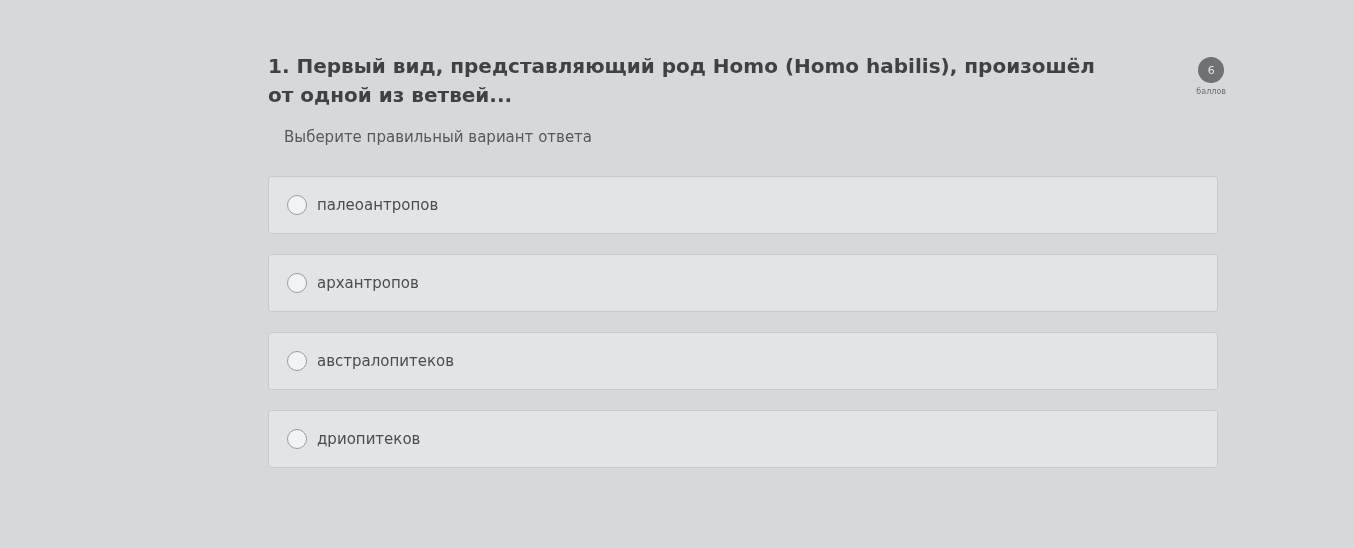 The image size is (1354, 548). Describe the element at coordinates (439, 137) in the screenshot. I see `instruction-text: Выберите правильный вариант ответа` at that location.